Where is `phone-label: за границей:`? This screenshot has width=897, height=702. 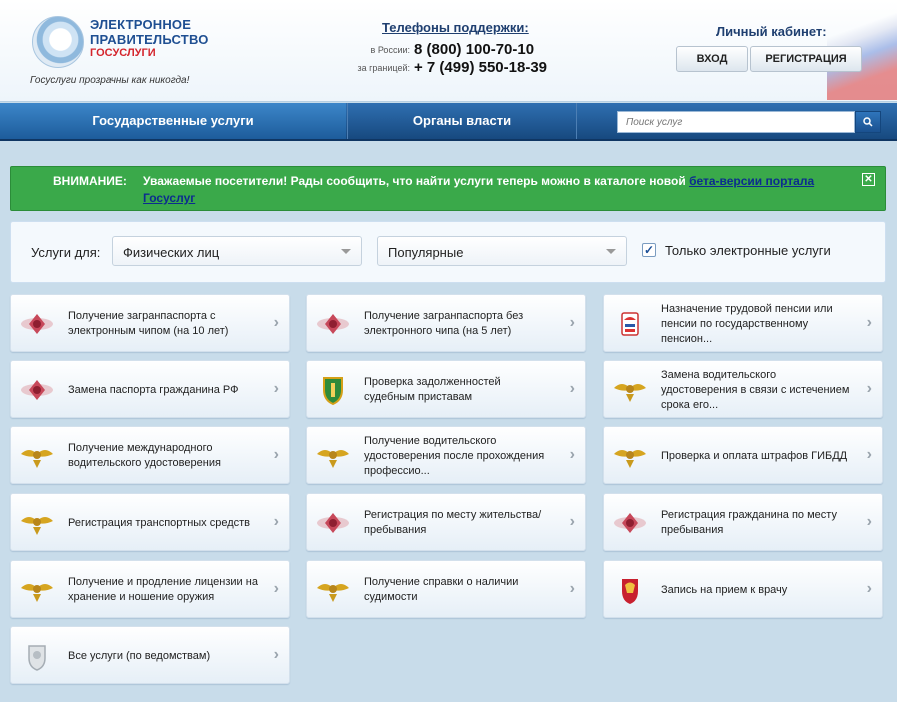
phone-label: за границей: is located at coordinates (383, 68).